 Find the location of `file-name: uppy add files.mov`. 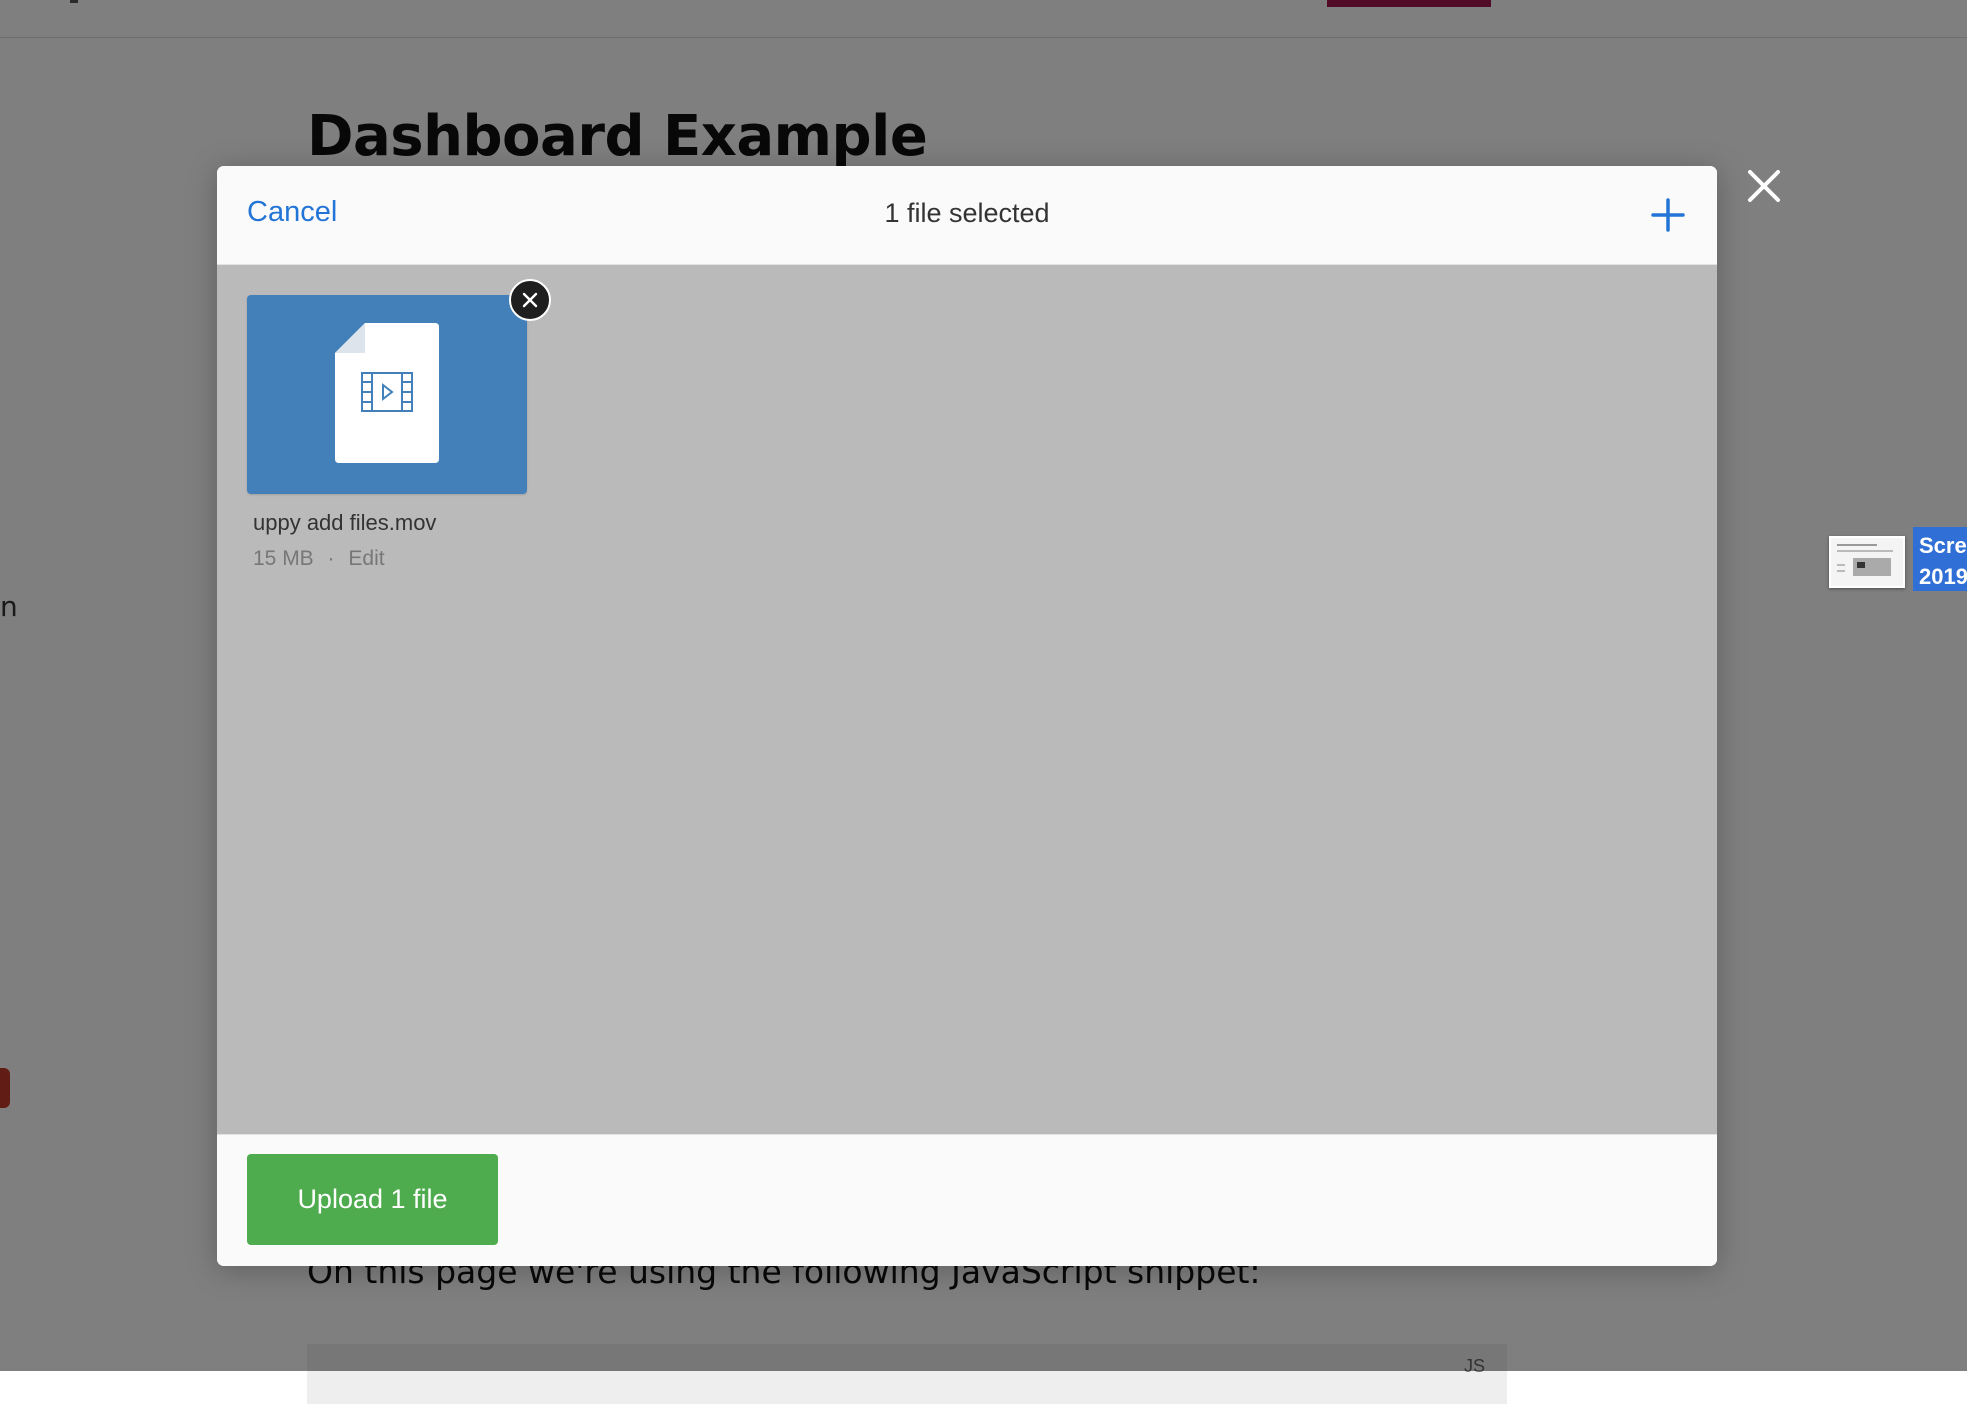

file-name: uppy add files.mov is located at coordinates (345, 522).